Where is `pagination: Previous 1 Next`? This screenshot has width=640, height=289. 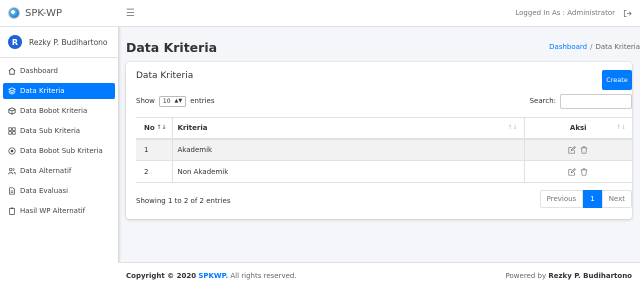
pagination: Previous 1 Next is located at coordinates (585, 199).